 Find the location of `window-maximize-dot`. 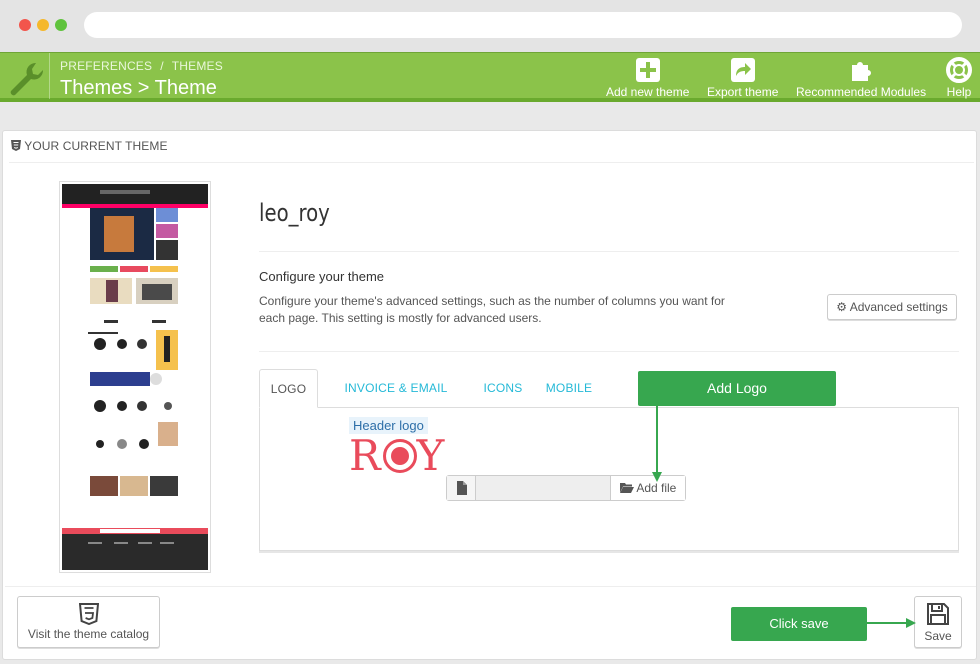

window-maximize-dot is located at coordinates (61, 25).